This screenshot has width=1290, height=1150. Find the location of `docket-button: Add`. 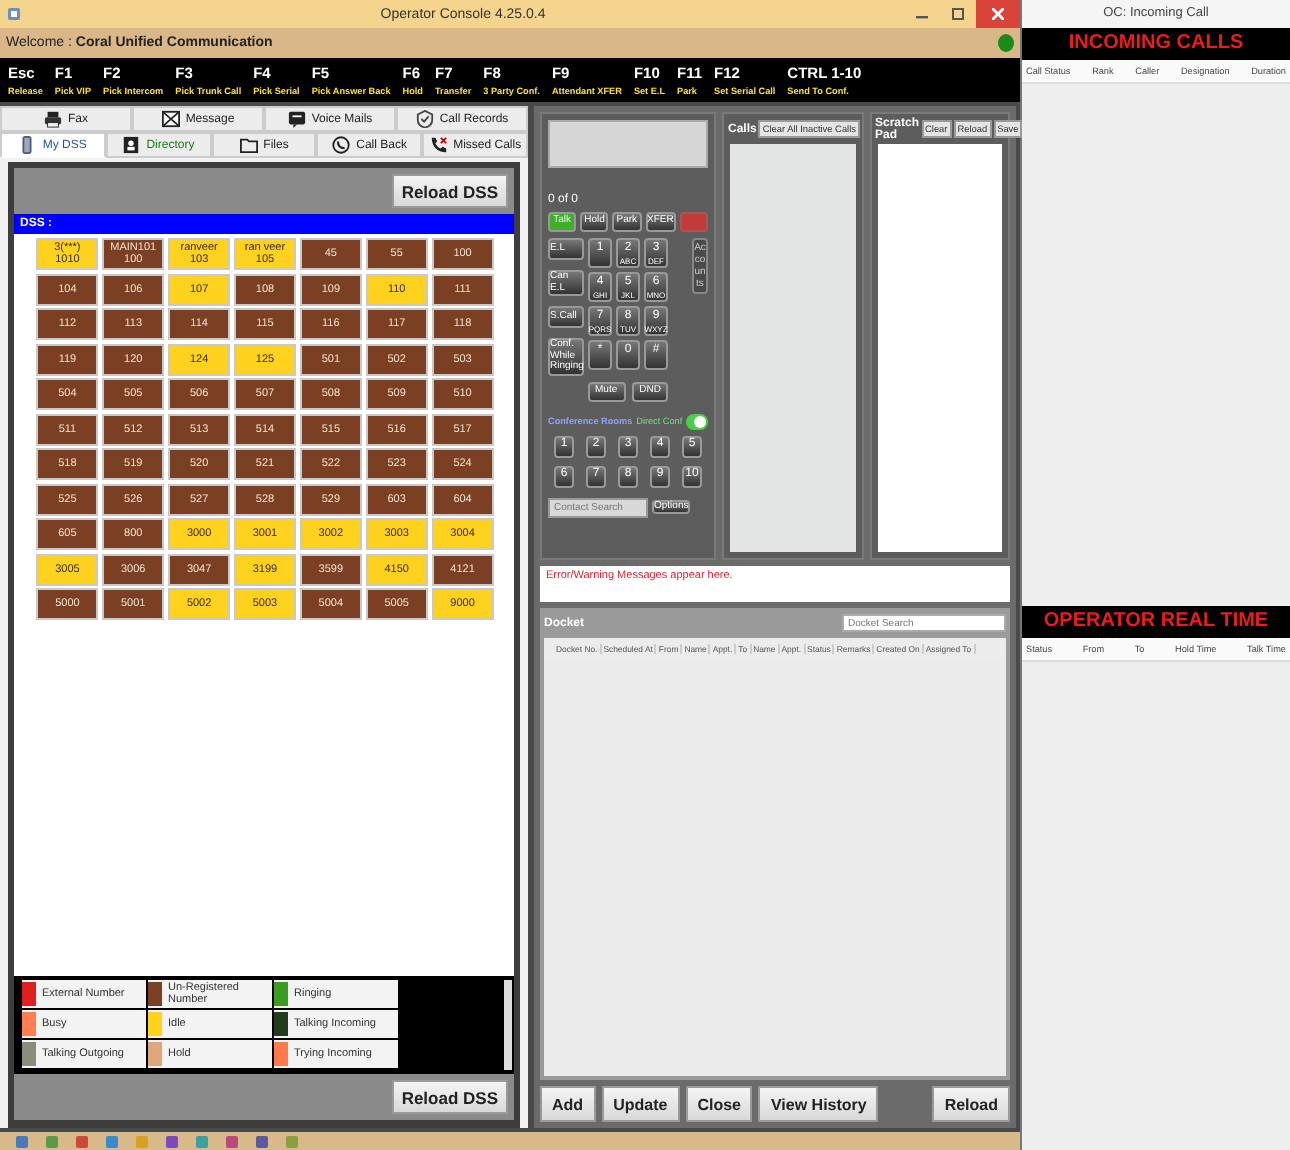

docket-button: Add is located at coordinates (568, 1104).